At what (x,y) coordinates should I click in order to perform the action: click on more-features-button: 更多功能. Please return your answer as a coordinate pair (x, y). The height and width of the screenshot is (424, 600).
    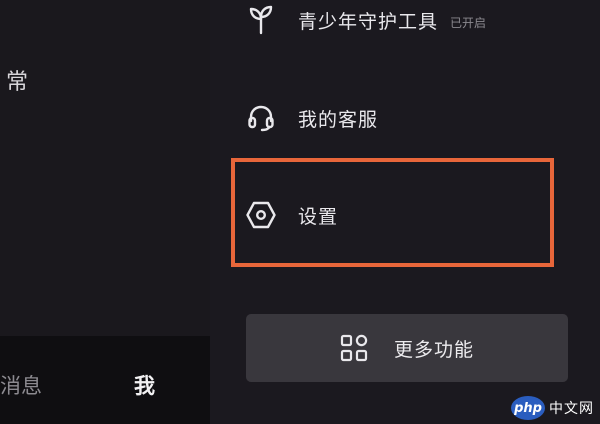
    Looking at the image, I should click on (407, 348).